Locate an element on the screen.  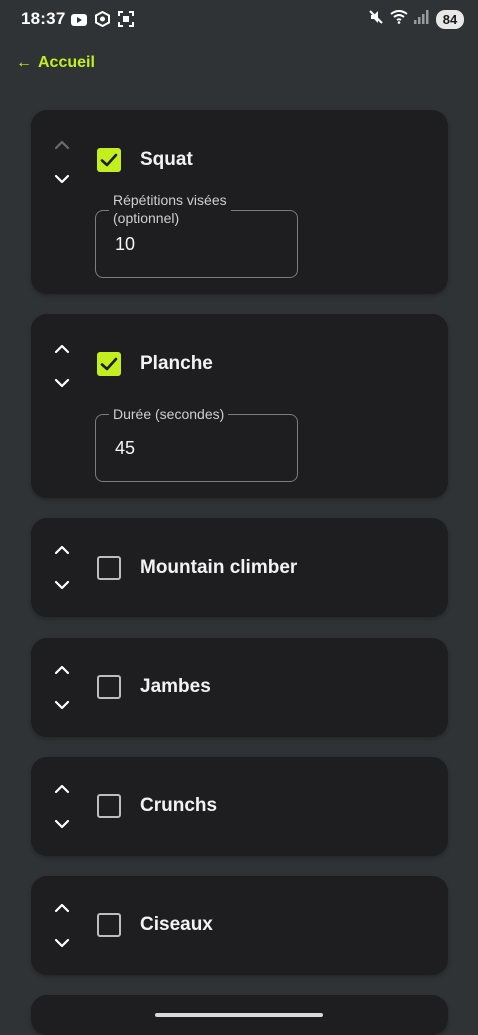
screen-record-icon is located at coordinates (126, 21).